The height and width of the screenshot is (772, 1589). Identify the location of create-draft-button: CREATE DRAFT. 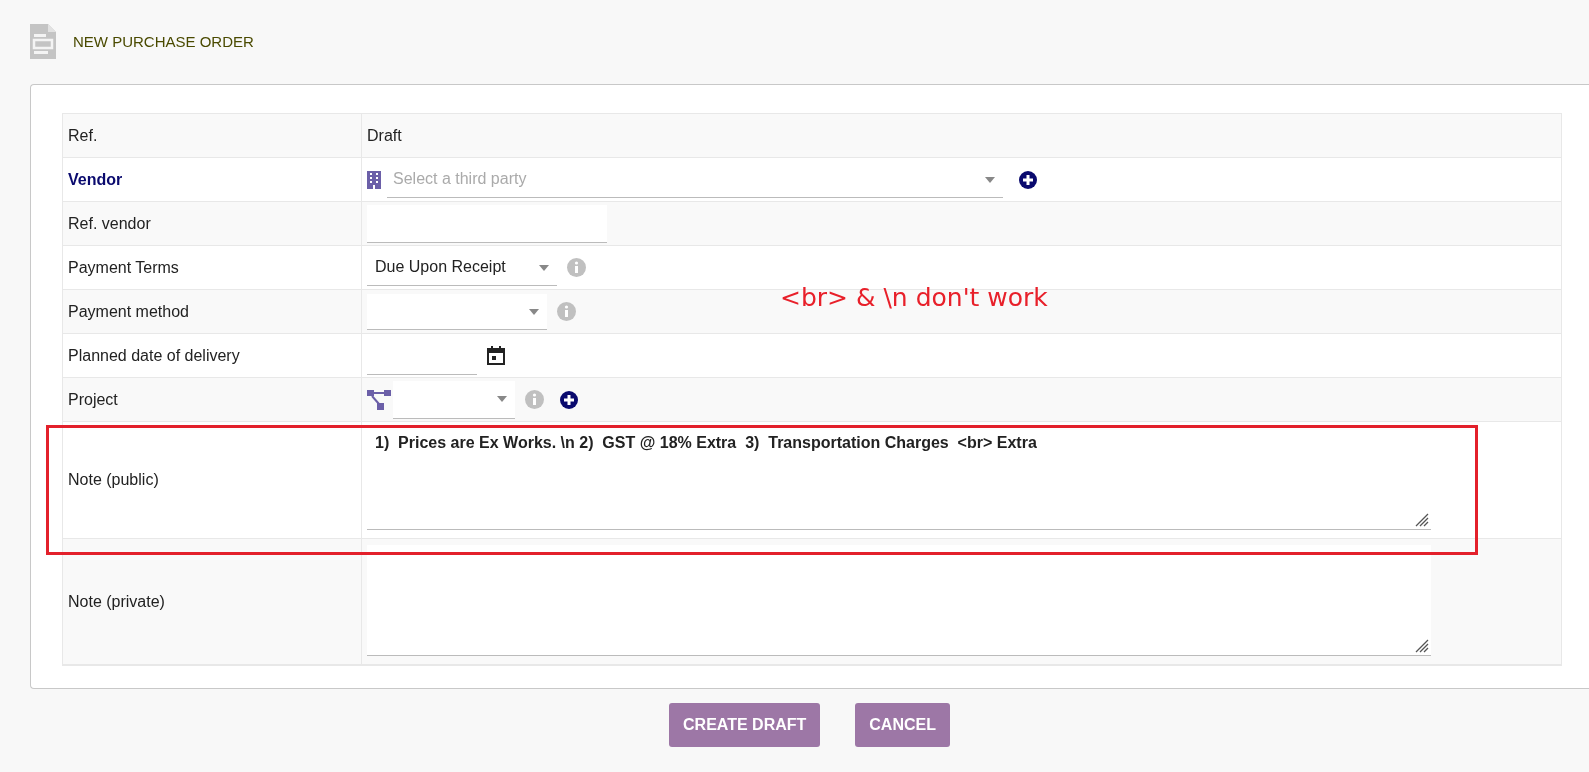
(745, 725).